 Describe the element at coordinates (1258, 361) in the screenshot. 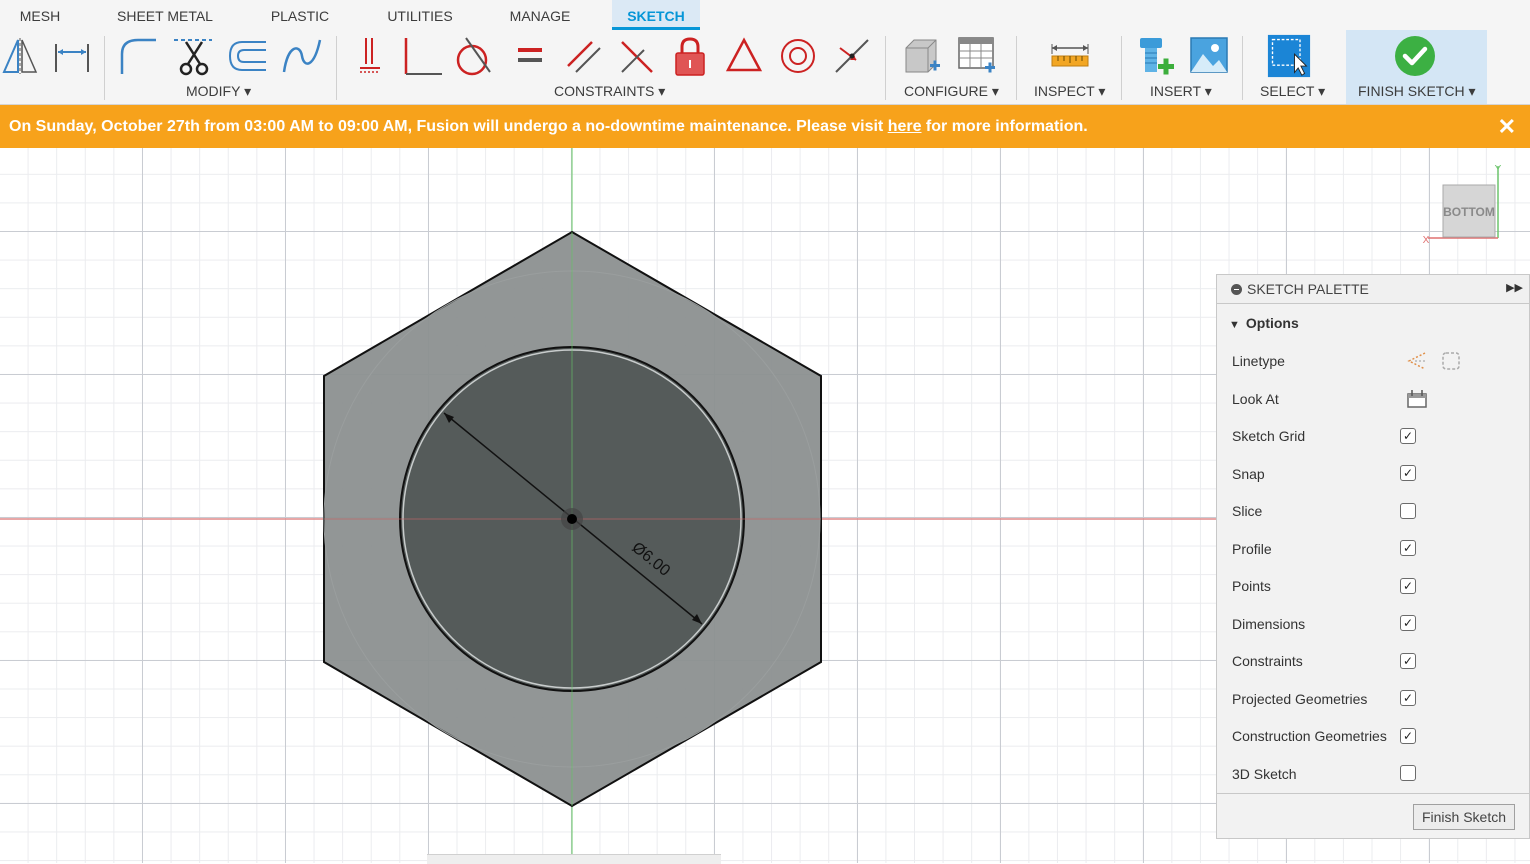

I see `linetype-label: Linetype` at that location.